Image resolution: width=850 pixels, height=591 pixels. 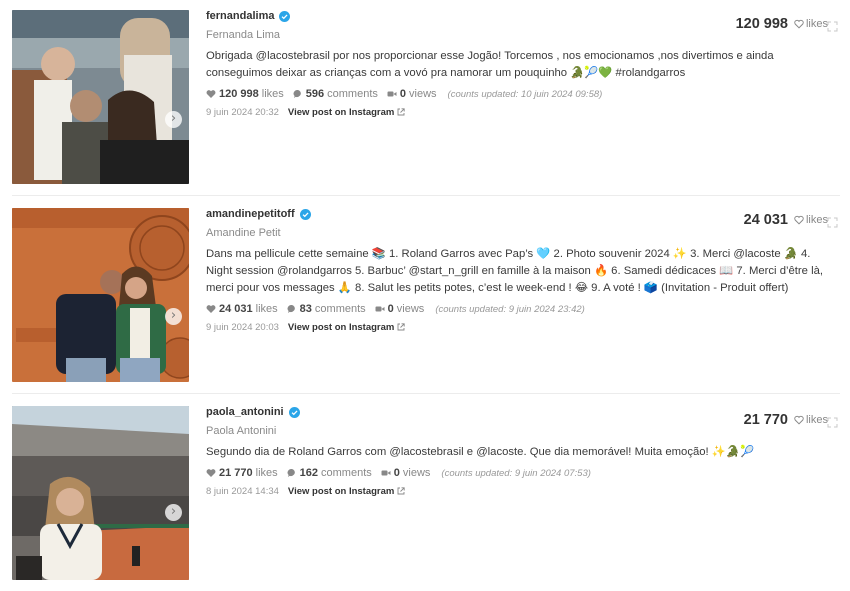 What do you see at coordinates (315, 94) in the screenshot?
I see `comments-count: 596` at bounding box center [315, 94].